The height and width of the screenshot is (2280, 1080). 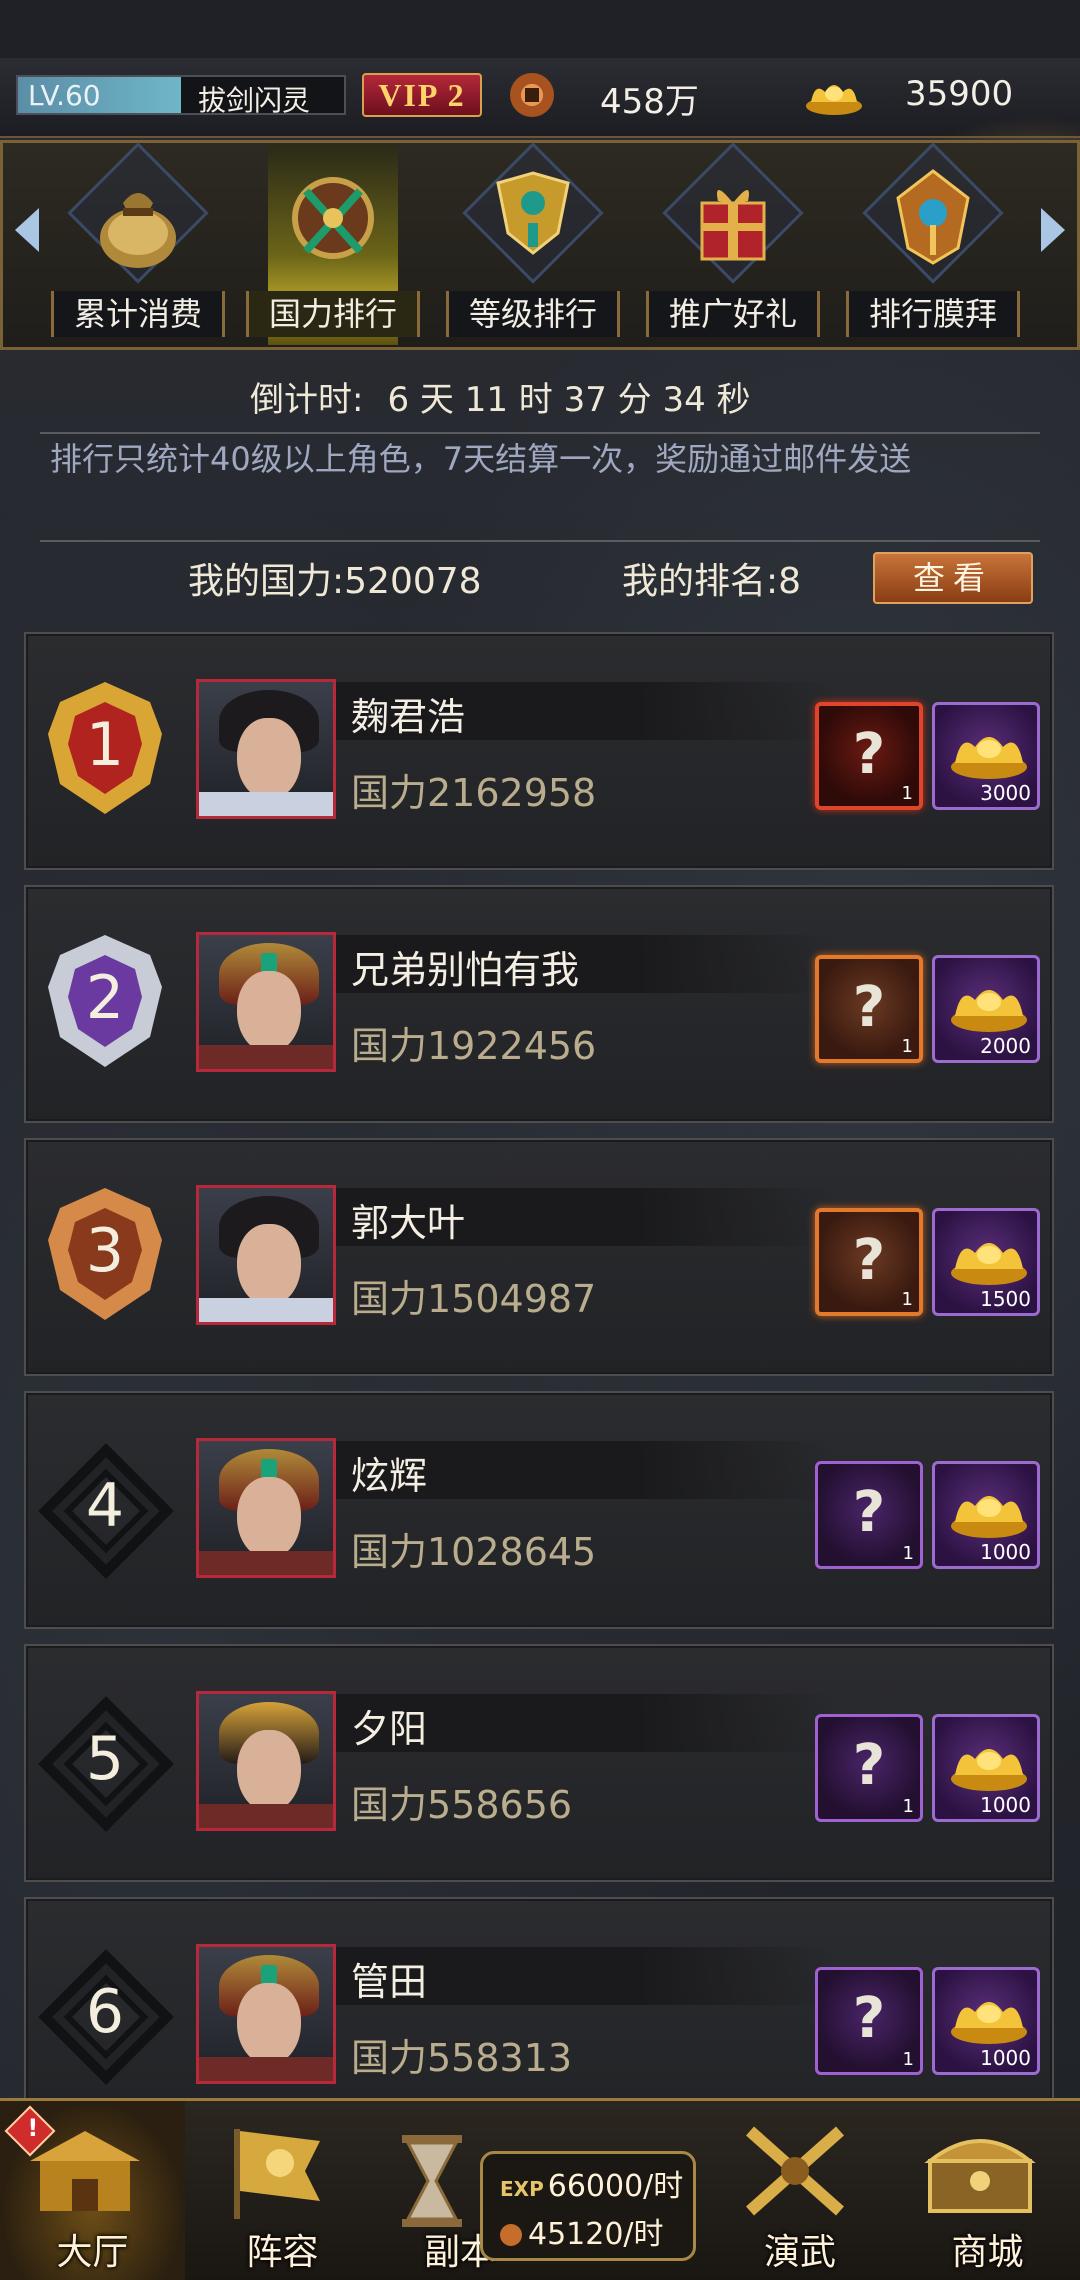 I want to click on rank-number: 6, so click(x=105, y=2012).